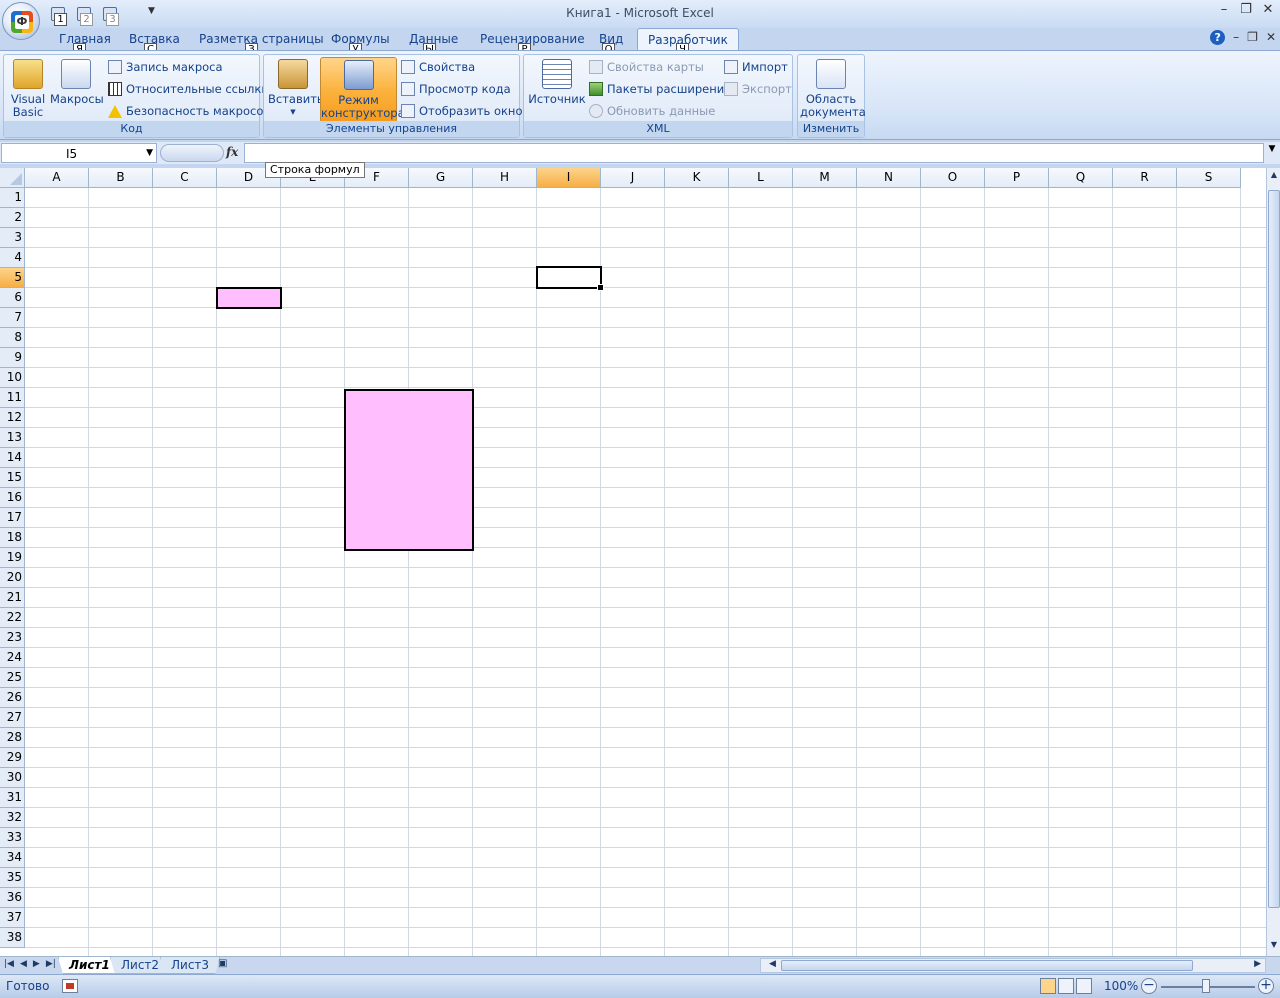 Image resolution: width=1280 pixels, height=998 pixels. Describe the element at coordinates (987, 965) in the screenshot. I see `horizontal-scroll-thumb` at that location.